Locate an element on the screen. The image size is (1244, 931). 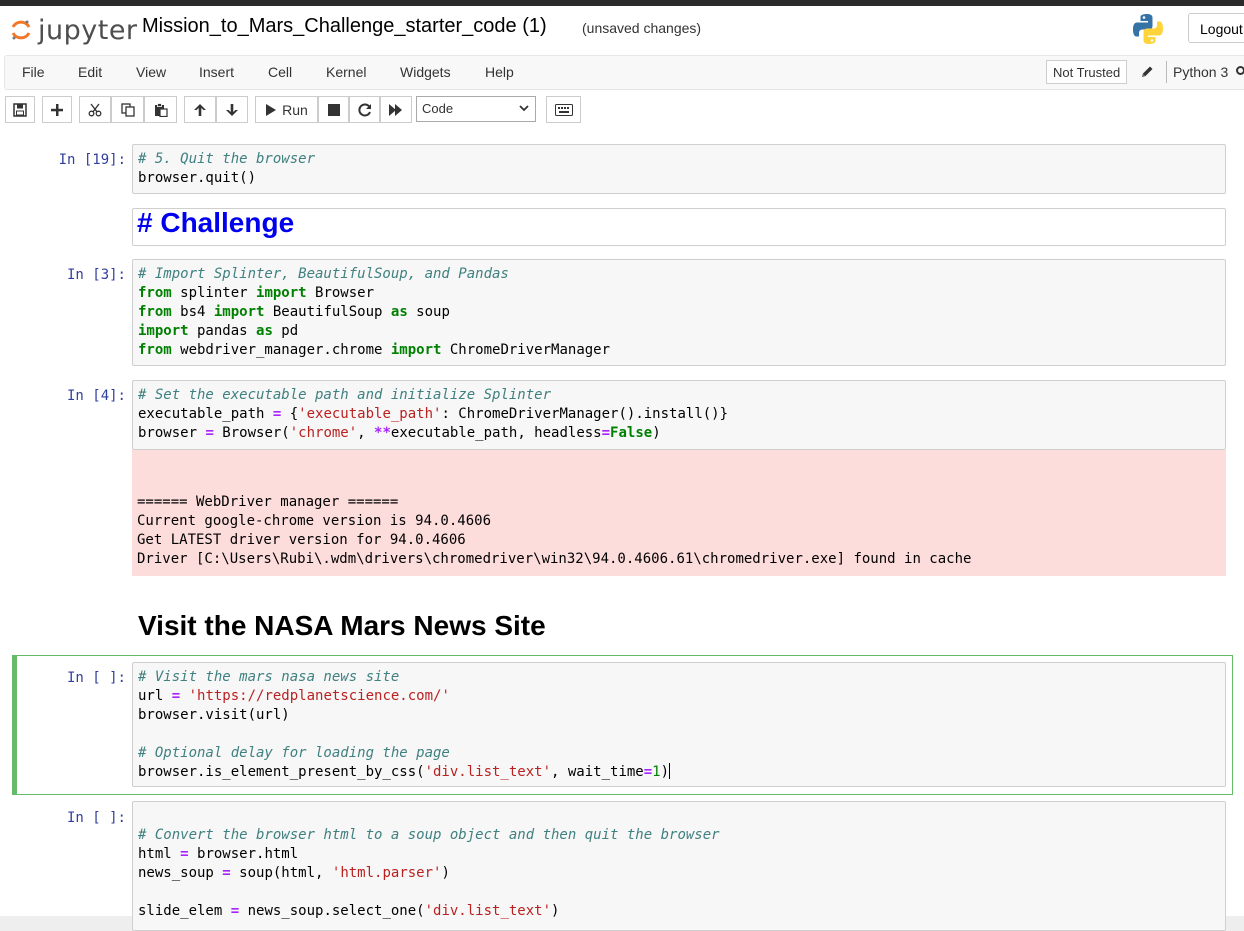
code-cell-input: # 5. Quit the browser browser.quit() is located at coordinates (679, 169).